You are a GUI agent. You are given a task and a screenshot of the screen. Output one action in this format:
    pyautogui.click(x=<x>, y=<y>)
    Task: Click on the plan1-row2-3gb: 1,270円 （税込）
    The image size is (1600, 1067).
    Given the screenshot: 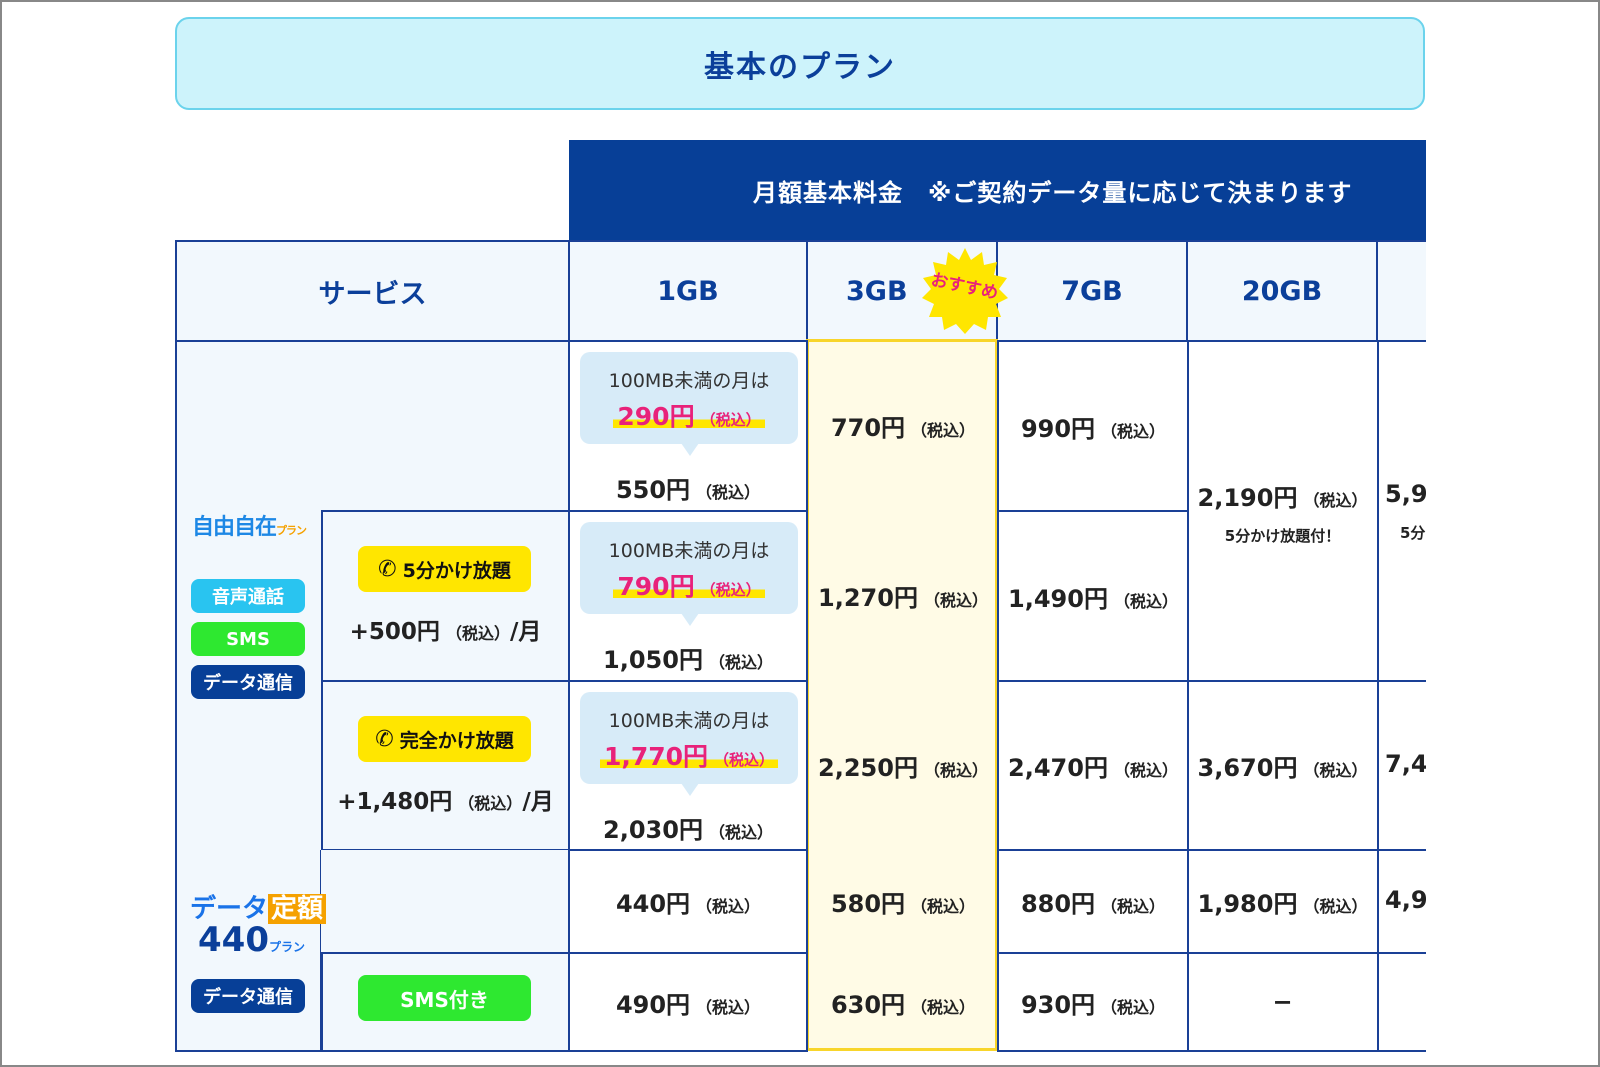 What is the action you would take?
    pyautogui.click(x=903, y=595)
    